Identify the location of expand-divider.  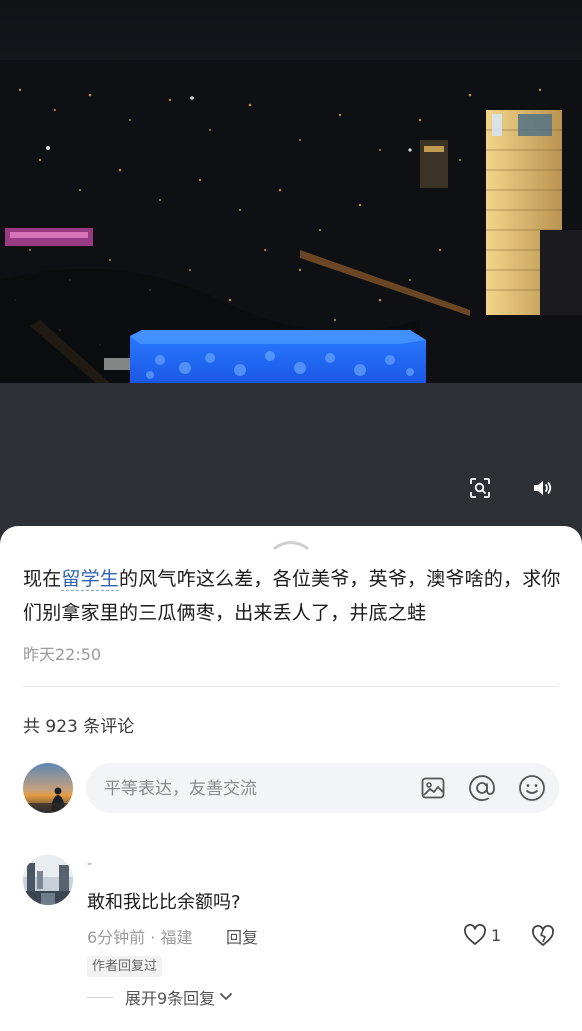
(100, 997).